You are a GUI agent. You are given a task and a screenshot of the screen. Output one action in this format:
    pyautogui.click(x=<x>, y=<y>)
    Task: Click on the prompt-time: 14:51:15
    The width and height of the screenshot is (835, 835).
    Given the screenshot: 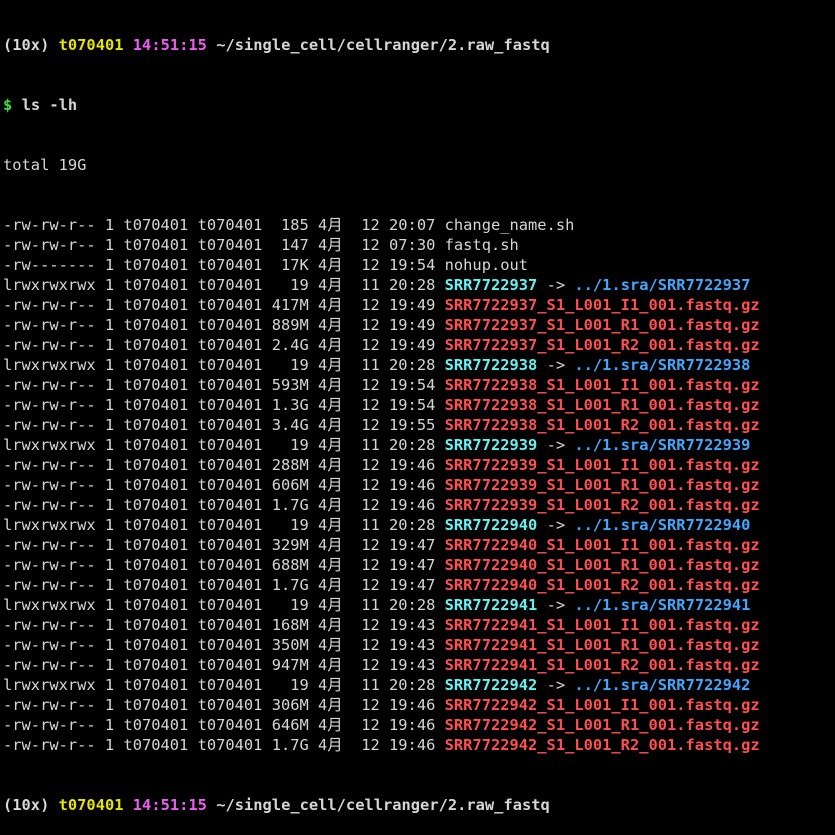 What is the action you would take?
    pyautogui.click(x=169, y=805)
    